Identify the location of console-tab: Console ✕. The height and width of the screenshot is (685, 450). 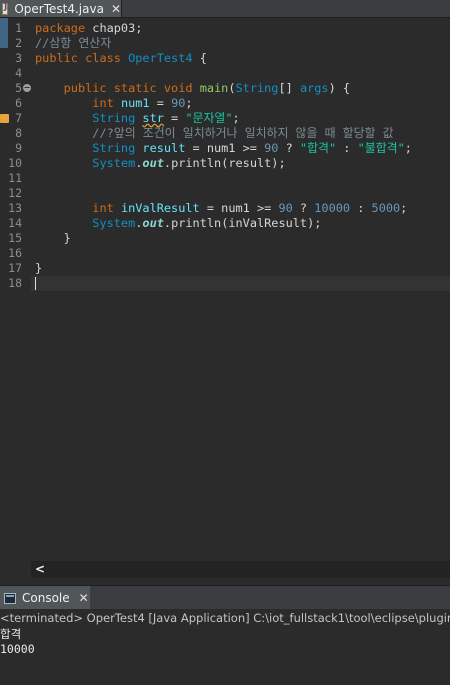
(45, 598).